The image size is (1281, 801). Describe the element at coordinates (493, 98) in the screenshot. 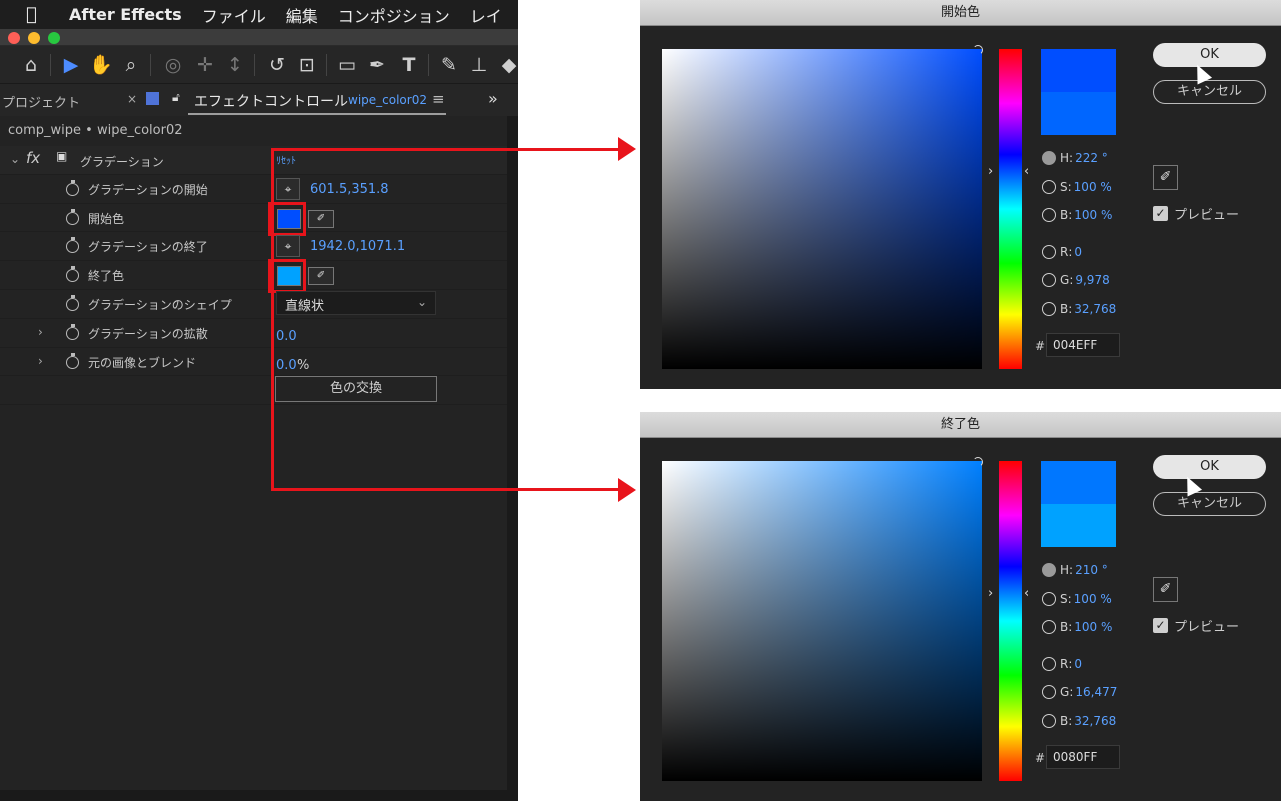

I see `more-panels-icon: »` at that location.